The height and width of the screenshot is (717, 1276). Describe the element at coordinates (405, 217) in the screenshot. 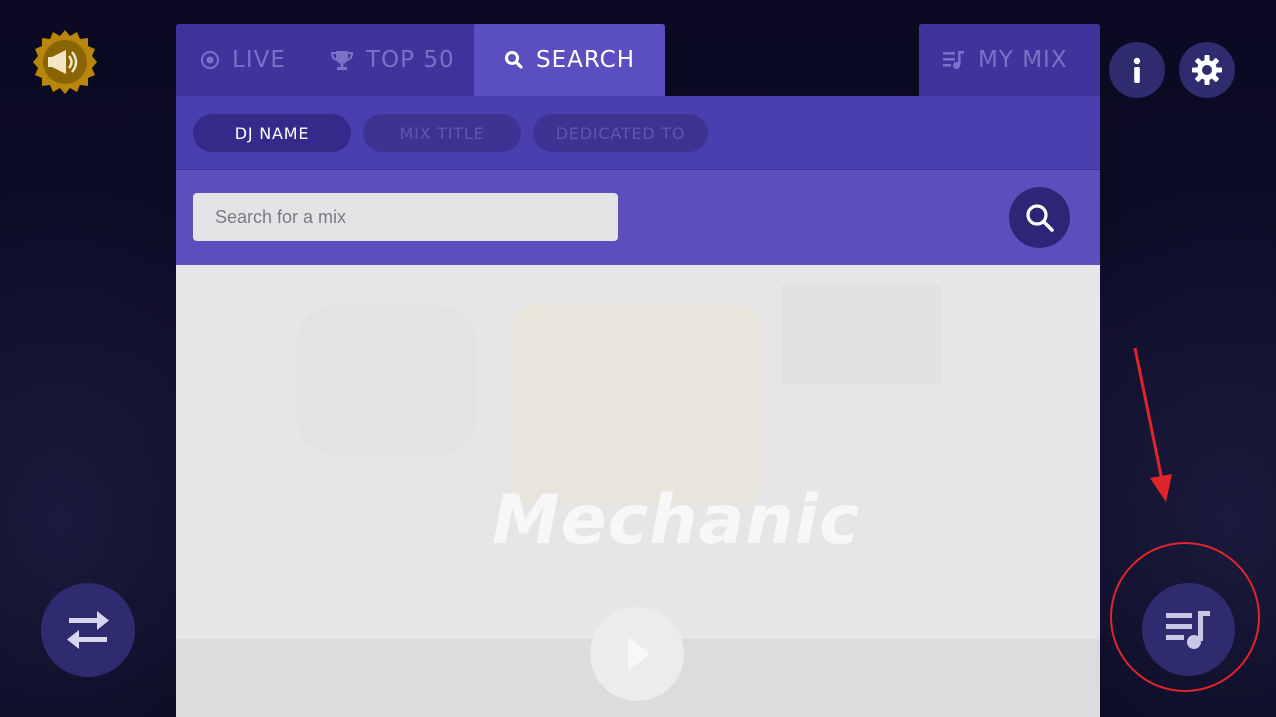

I see `search-input` at that location.